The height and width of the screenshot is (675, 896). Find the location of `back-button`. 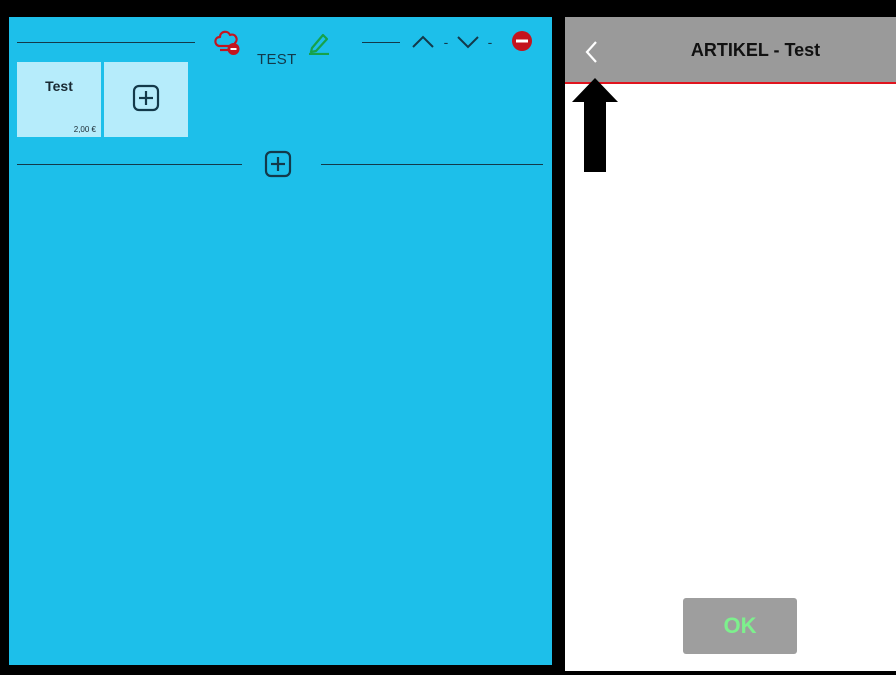

back-button is located at coordinates (592, 52).